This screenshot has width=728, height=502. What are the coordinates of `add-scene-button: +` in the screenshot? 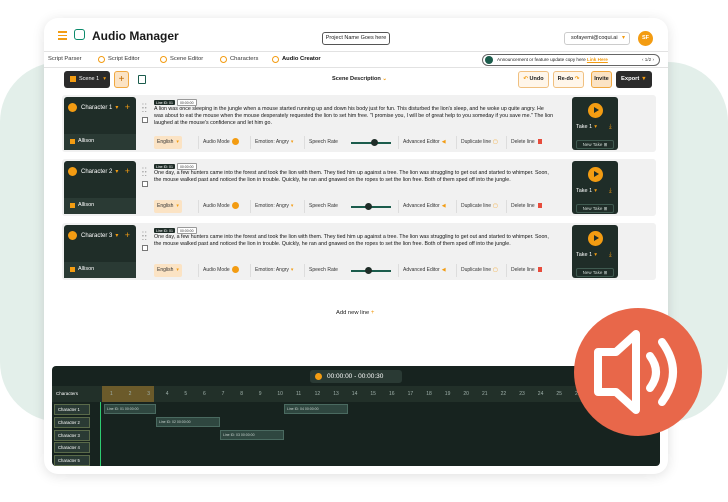 It's located at (121, 79).